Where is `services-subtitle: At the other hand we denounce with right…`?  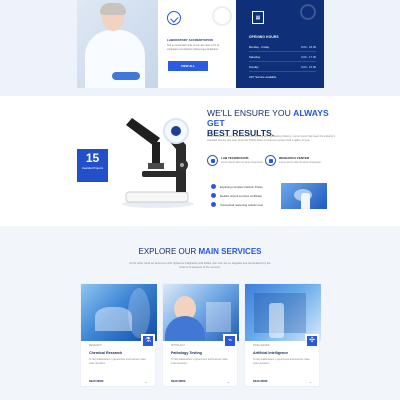
services-subtitle: At the other hand we denounce with right… is located at coordinates (200, 265).